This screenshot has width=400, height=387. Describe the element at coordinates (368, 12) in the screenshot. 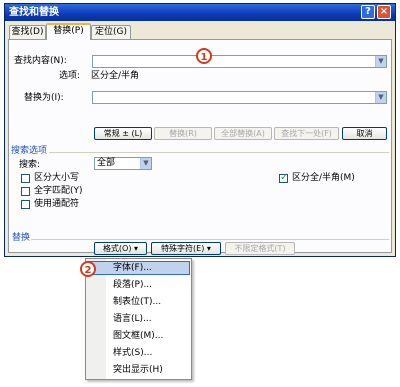

I see `help-button: ?` at that location.